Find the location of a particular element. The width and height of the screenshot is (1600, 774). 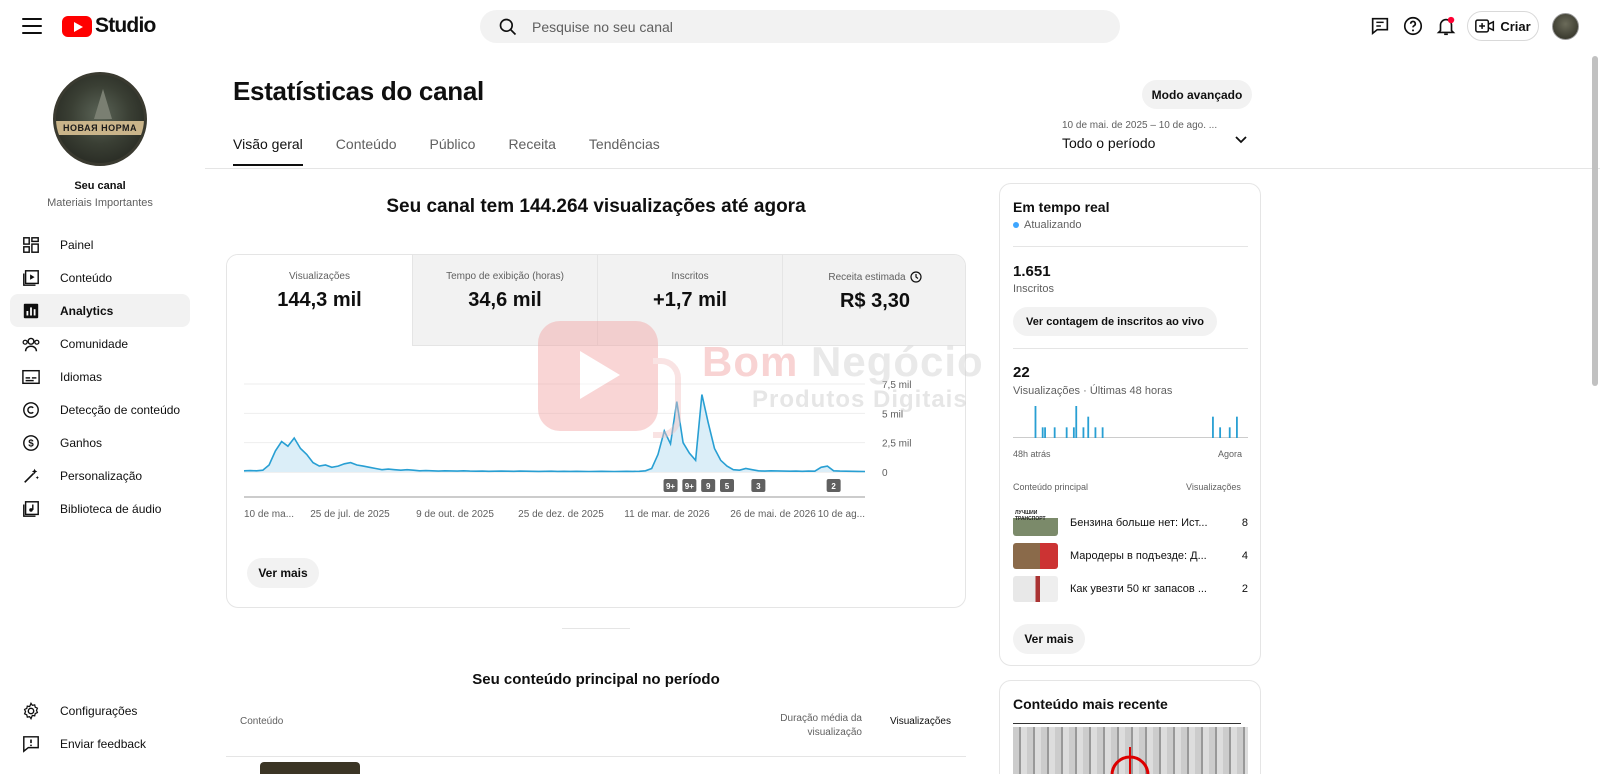

create-label: Criar is located at coordinates (1515, 26).